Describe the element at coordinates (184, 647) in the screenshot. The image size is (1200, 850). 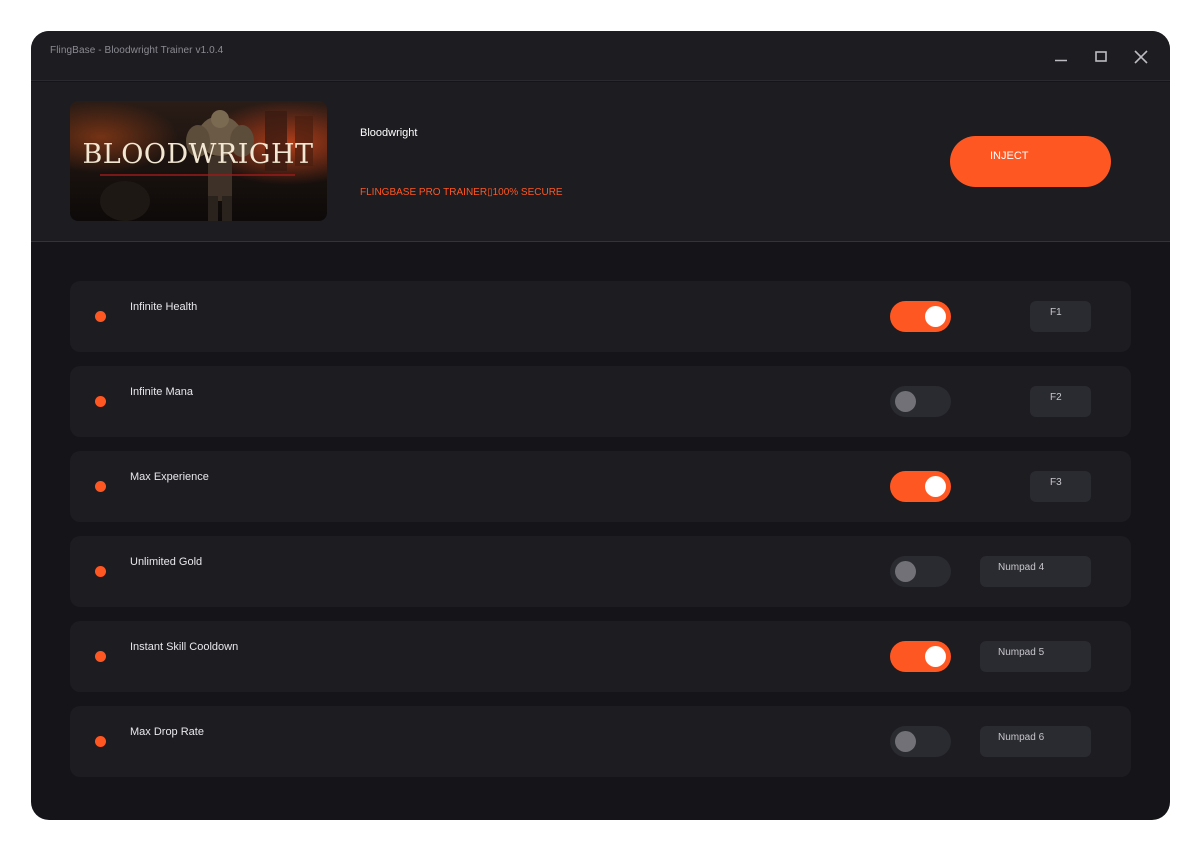
I see `cheat-label: Instant Skill Cooldown` at that location.